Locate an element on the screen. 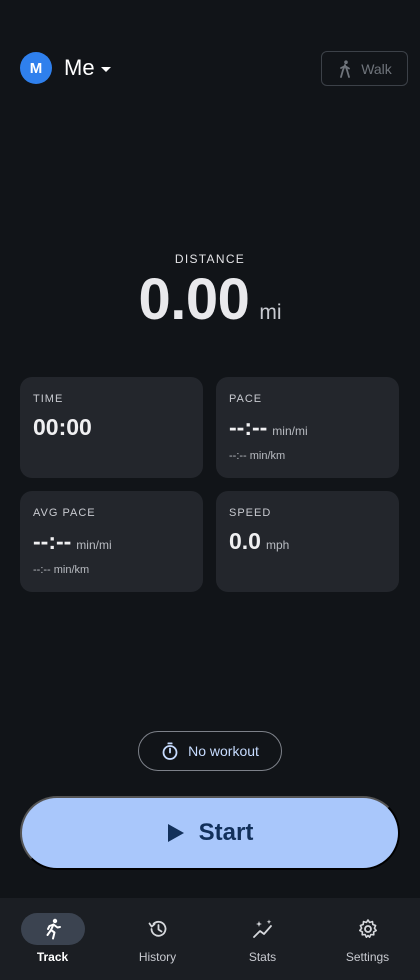 This screenshot has width=420, height=980. nav-item-history: History is located at coordinates (157, 939).